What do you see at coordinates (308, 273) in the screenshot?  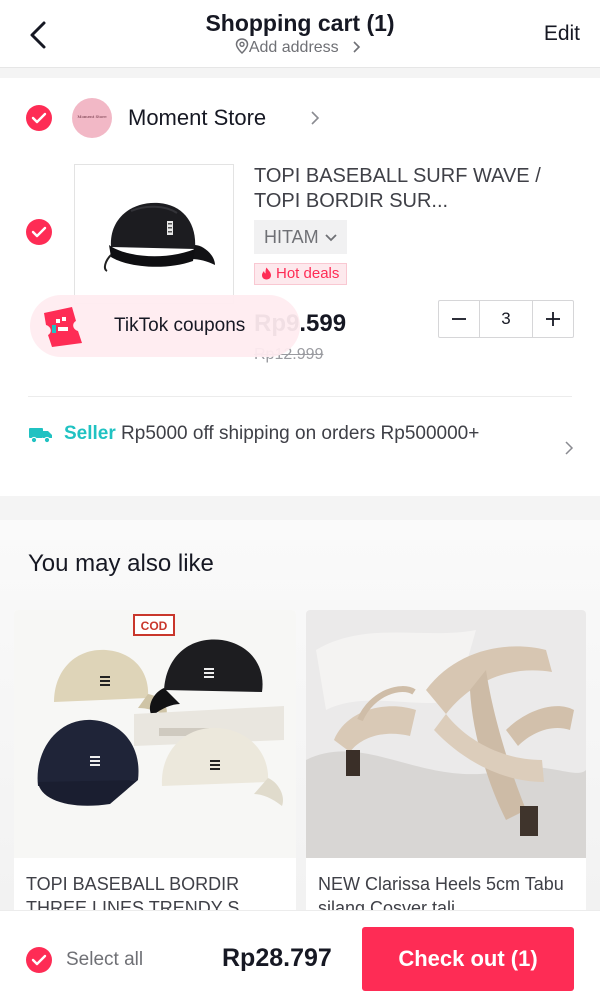 I see `hot-deals-label: Hot deals` at bounding box center [308, 273].